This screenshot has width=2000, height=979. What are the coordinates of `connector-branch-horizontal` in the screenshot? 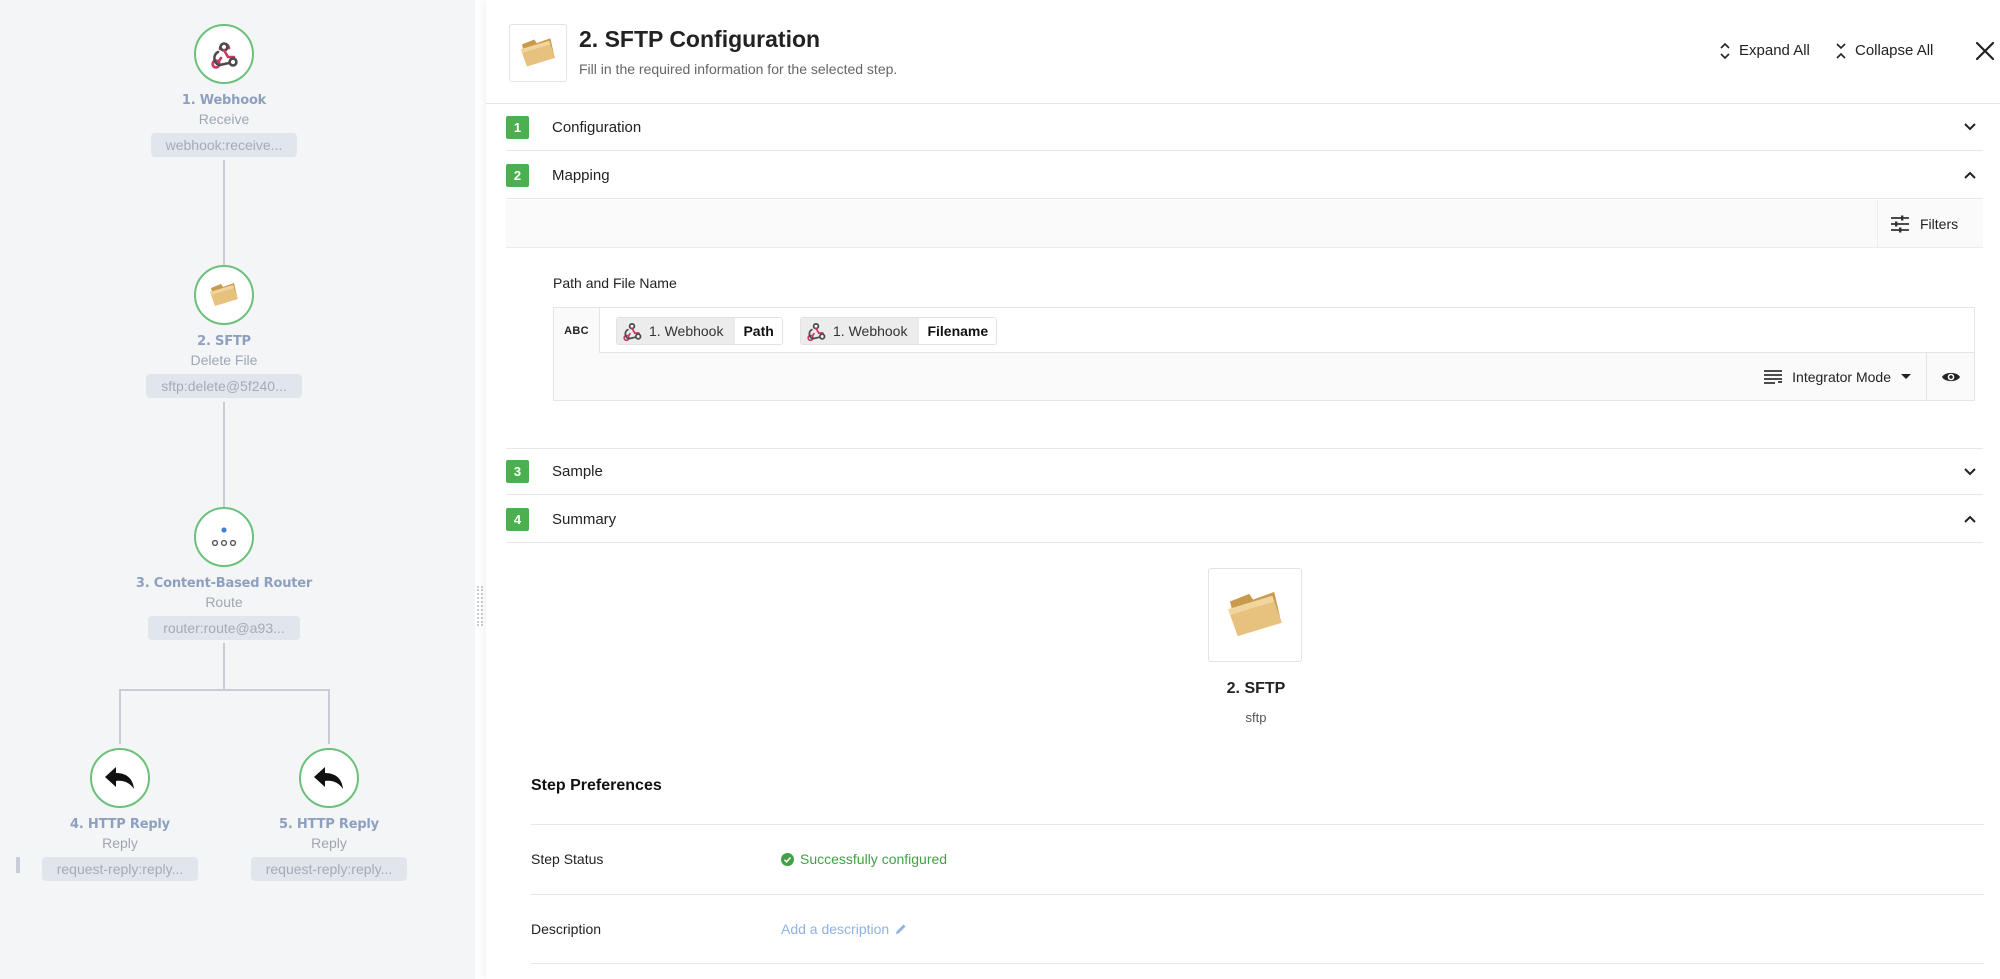 It's located at (224, 690).